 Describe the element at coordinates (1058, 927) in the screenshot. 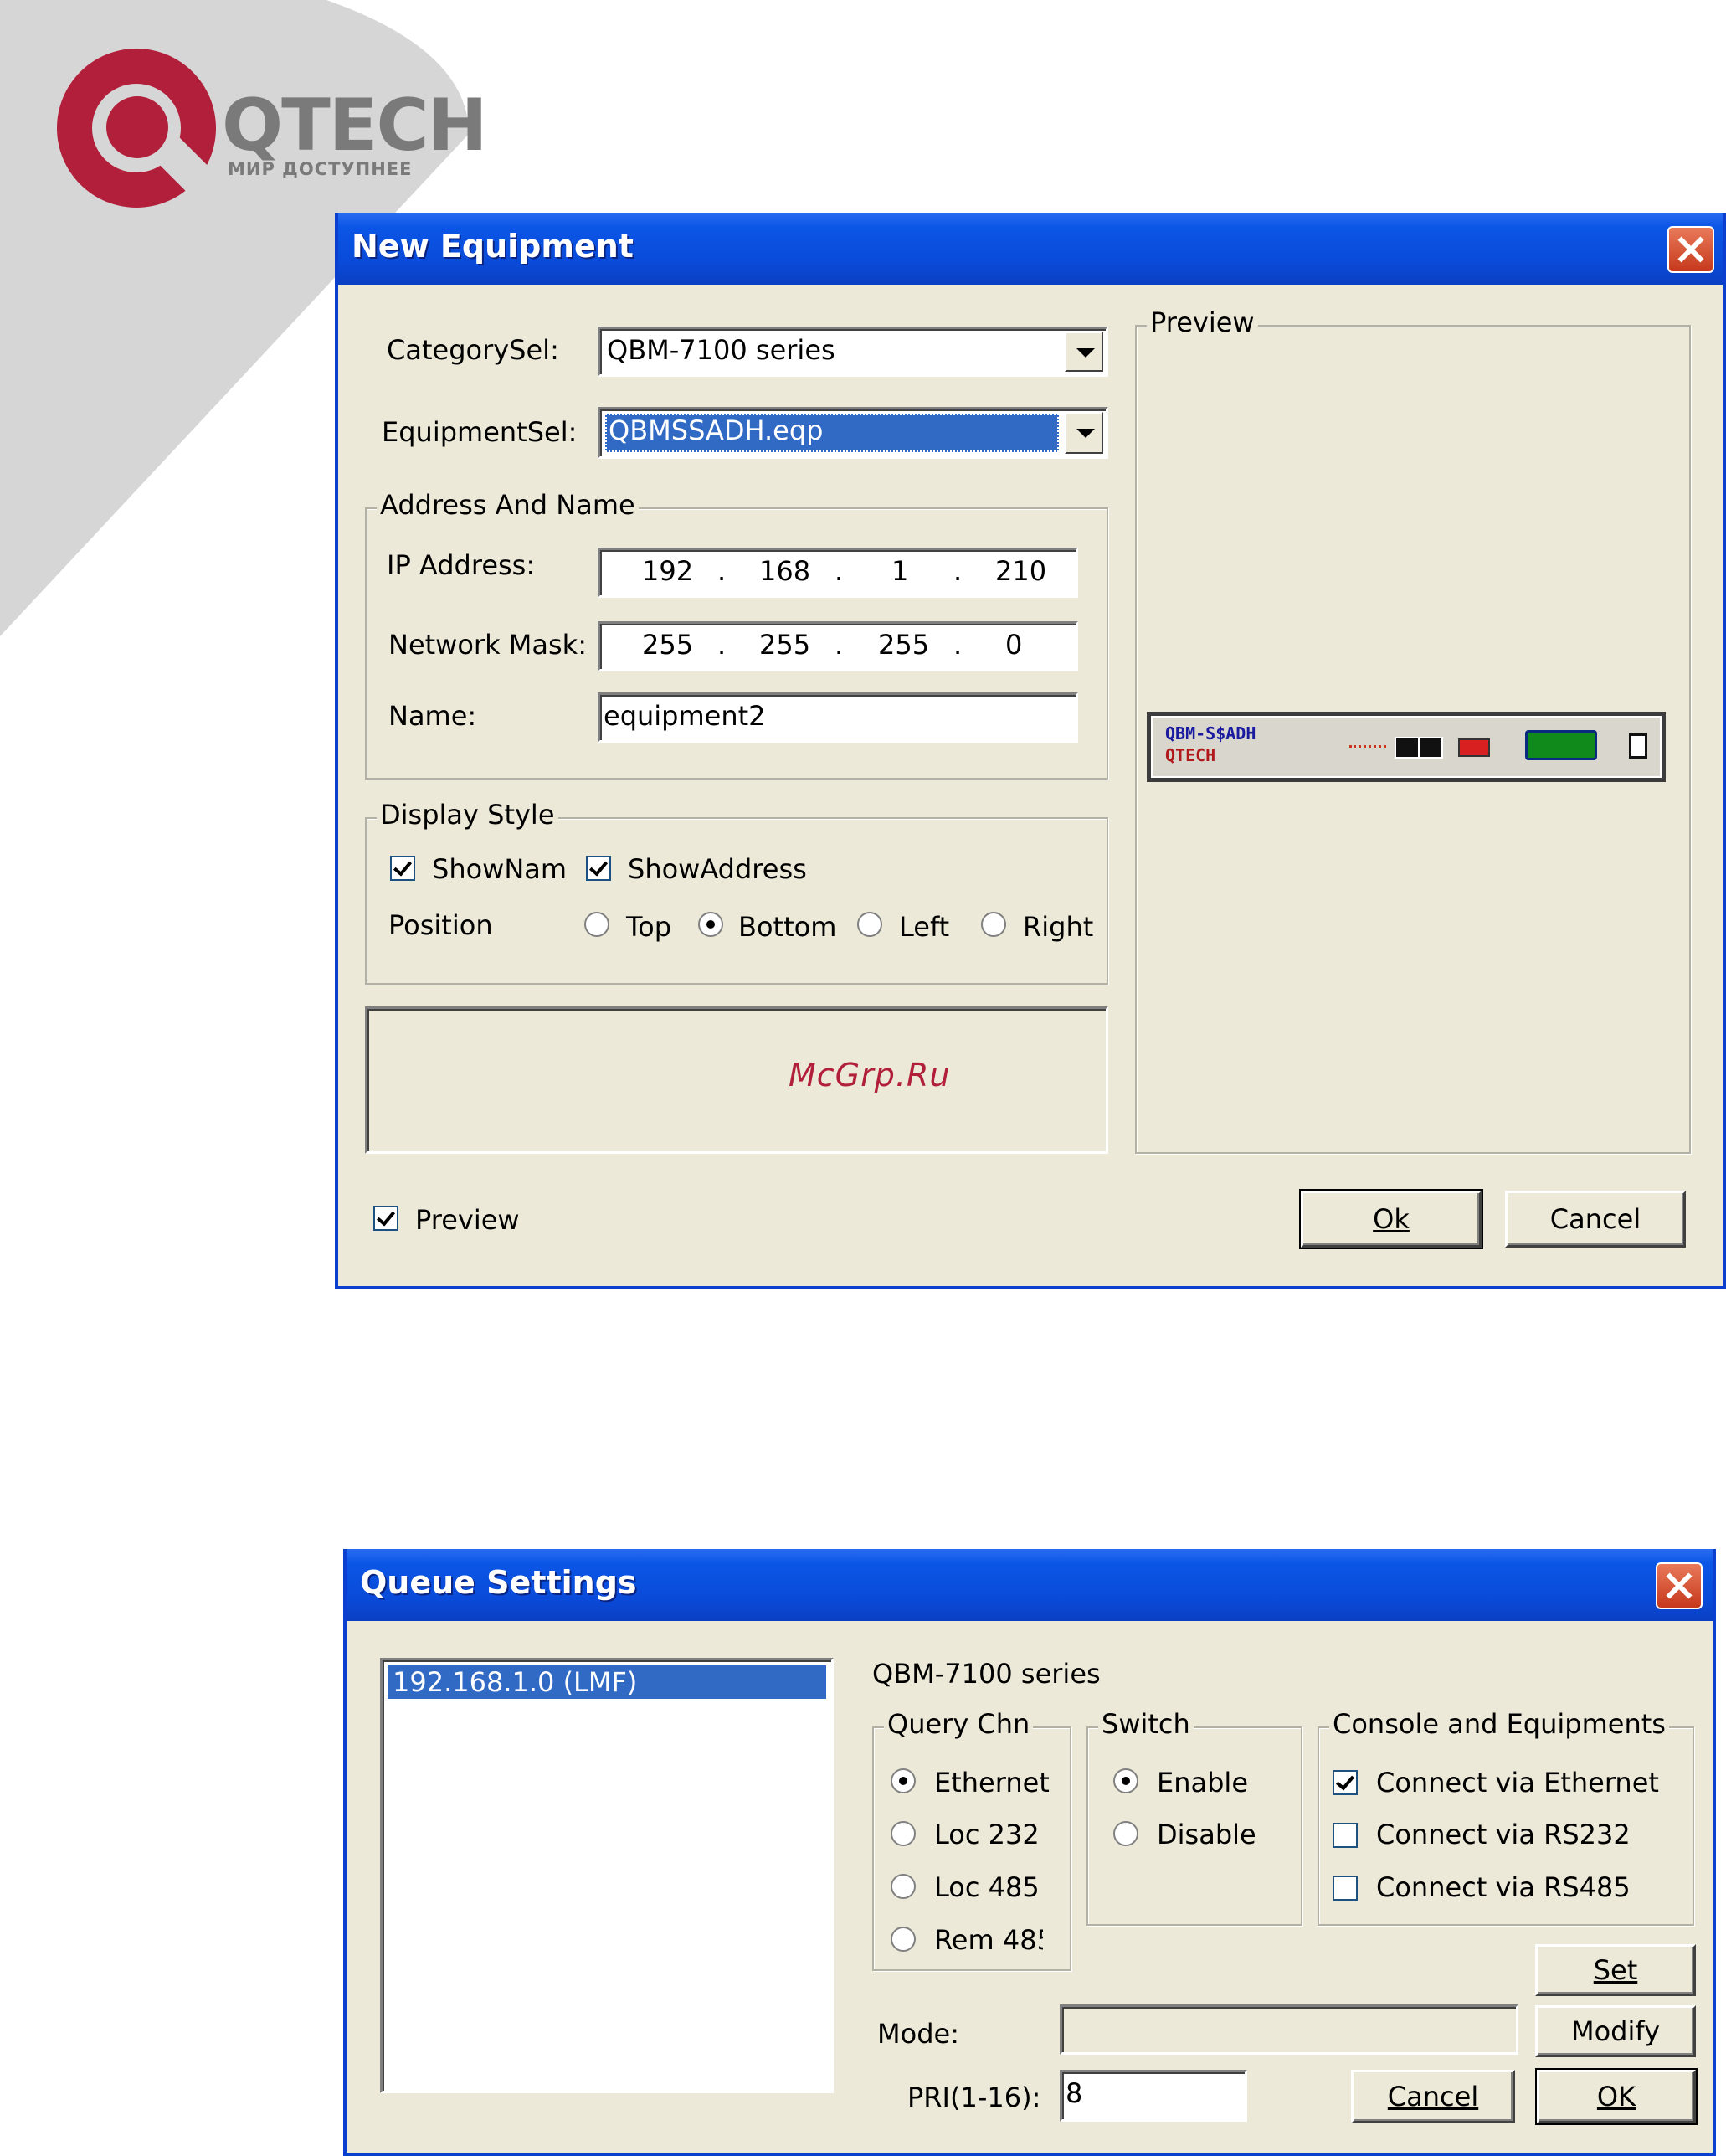

I see `position-right-label: Right` at that location.